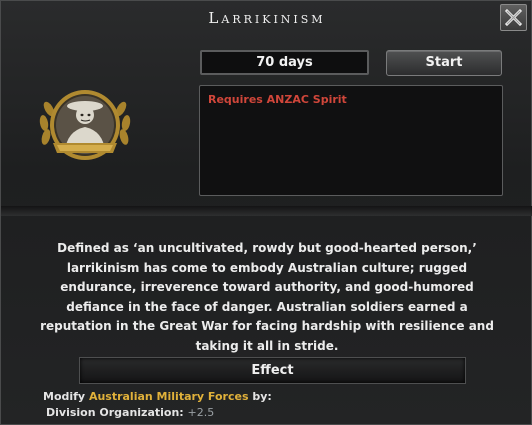 The width and height of the screenshot is (532, 425). Describe the element at coordinates (117, 412) in the screenshot. I see `stat-label: Division Organization:` at that location.